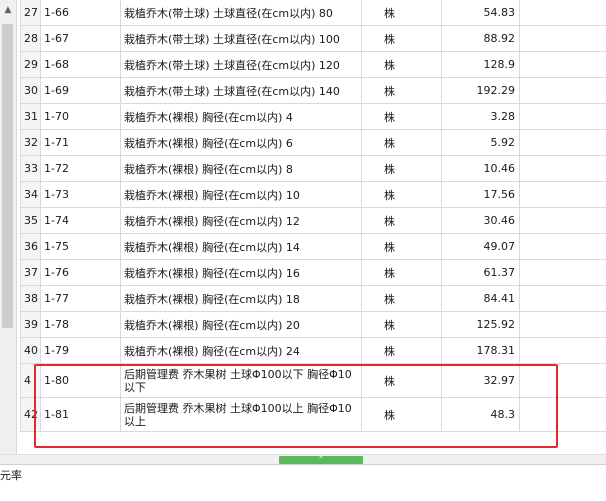  Describe the element at coordinates (8, 10) in the screenshot. I see `scroll-up-arrow-icon: ▲` at that location.